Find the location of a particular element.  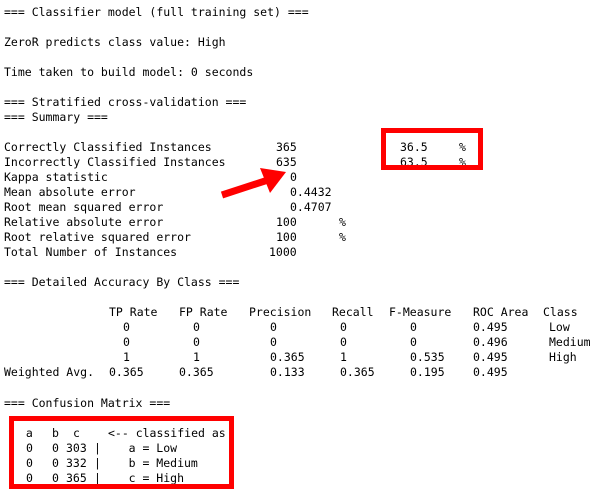

table-cell: 0.133 is located at coordinates (287, 372).